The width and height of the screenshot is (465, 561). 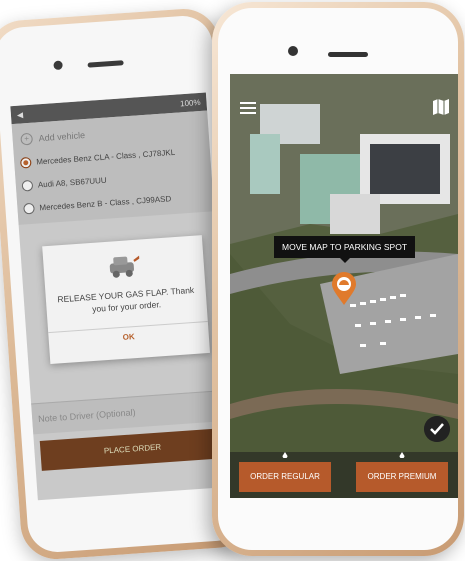 I want to click on add-icon: +, so click(x=27, y=139).